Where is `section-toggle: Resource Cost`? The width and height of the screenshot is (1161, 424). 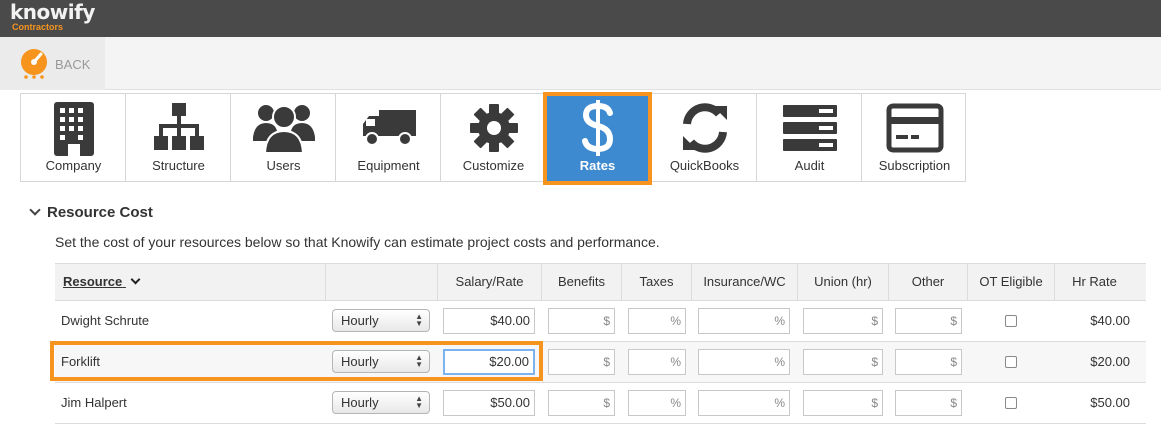
section-toggle: Resource Cost is located at coordinates (91, 212).